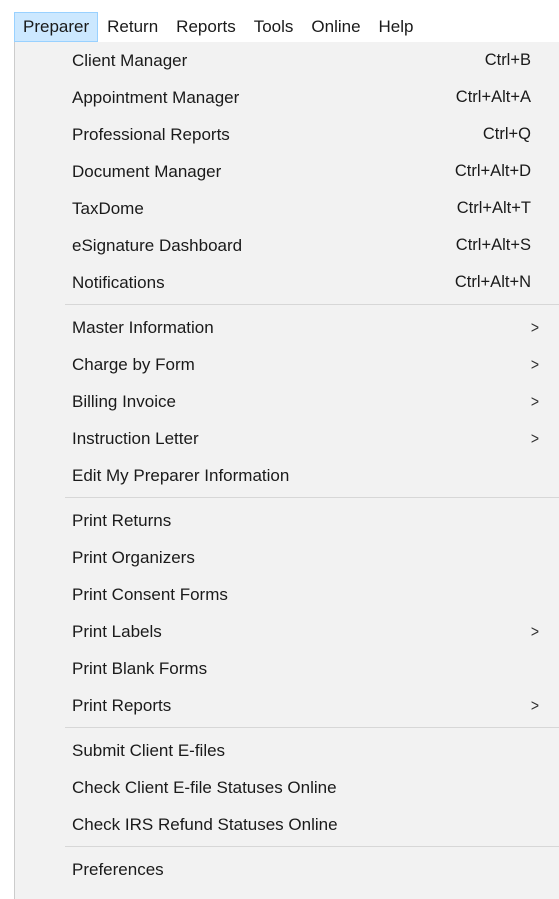 This screenshot has width=559, height=899. Describe the element at coordinates (108, 208) in the screenshot. I see `menu-item-label: TaxDome` at that location.